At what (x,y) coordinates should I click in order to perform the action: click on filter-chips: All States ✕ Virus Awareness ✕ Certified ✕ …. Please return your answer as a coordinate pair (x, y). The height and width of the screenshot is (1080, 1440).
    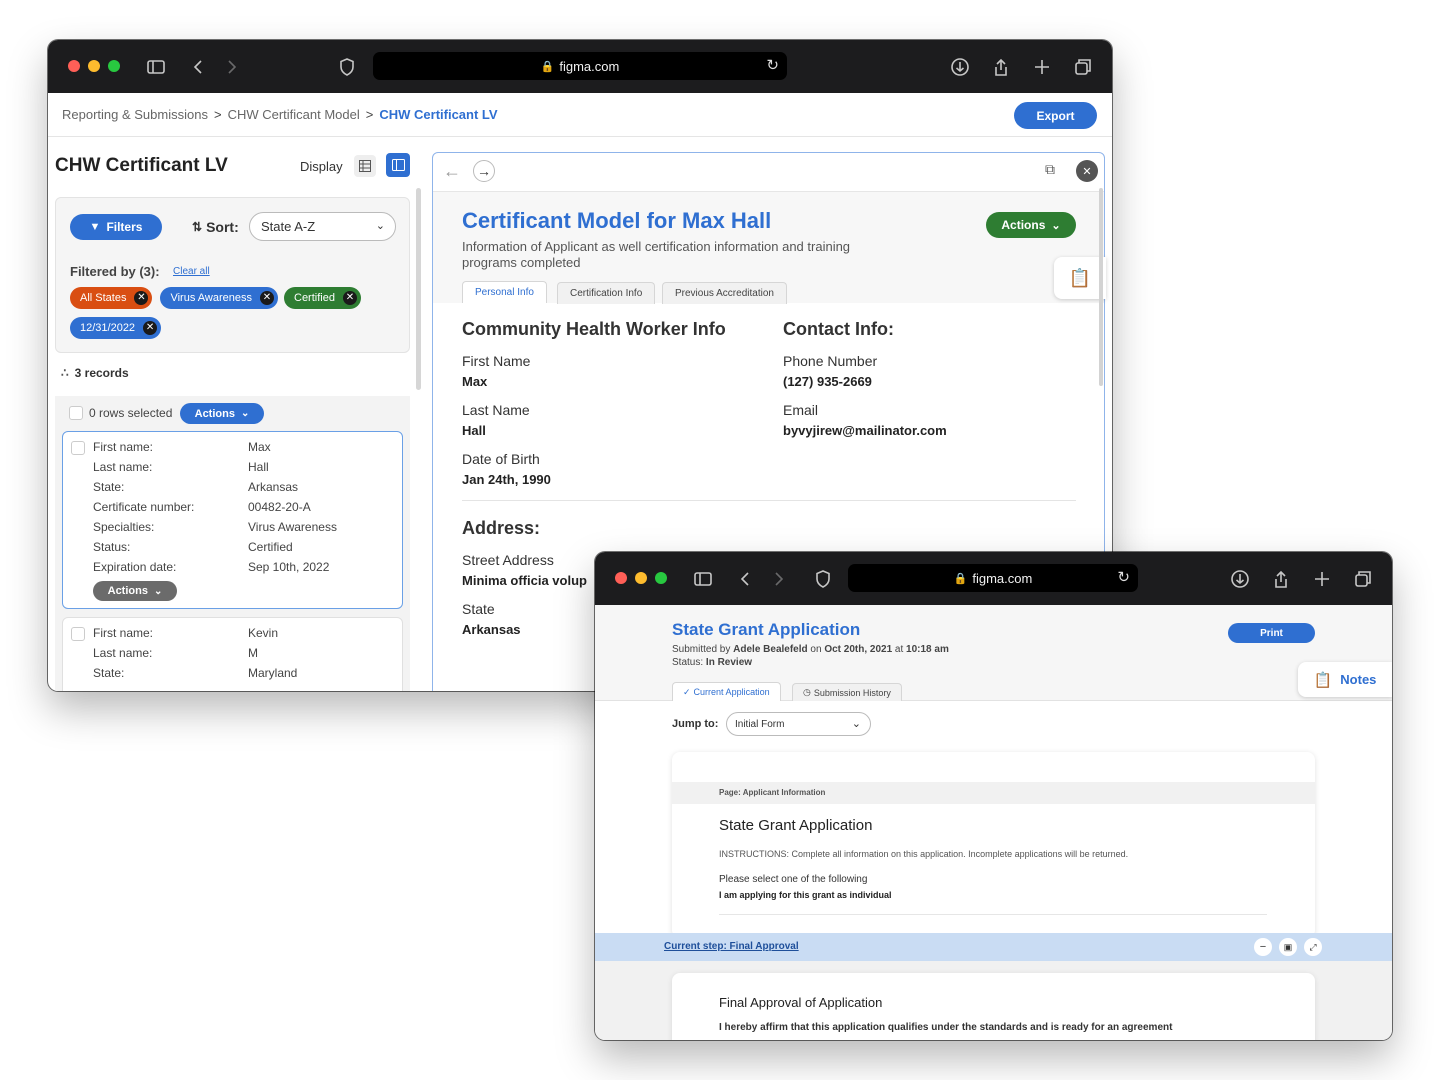
    Looking at the image, I should click on (235, 313).